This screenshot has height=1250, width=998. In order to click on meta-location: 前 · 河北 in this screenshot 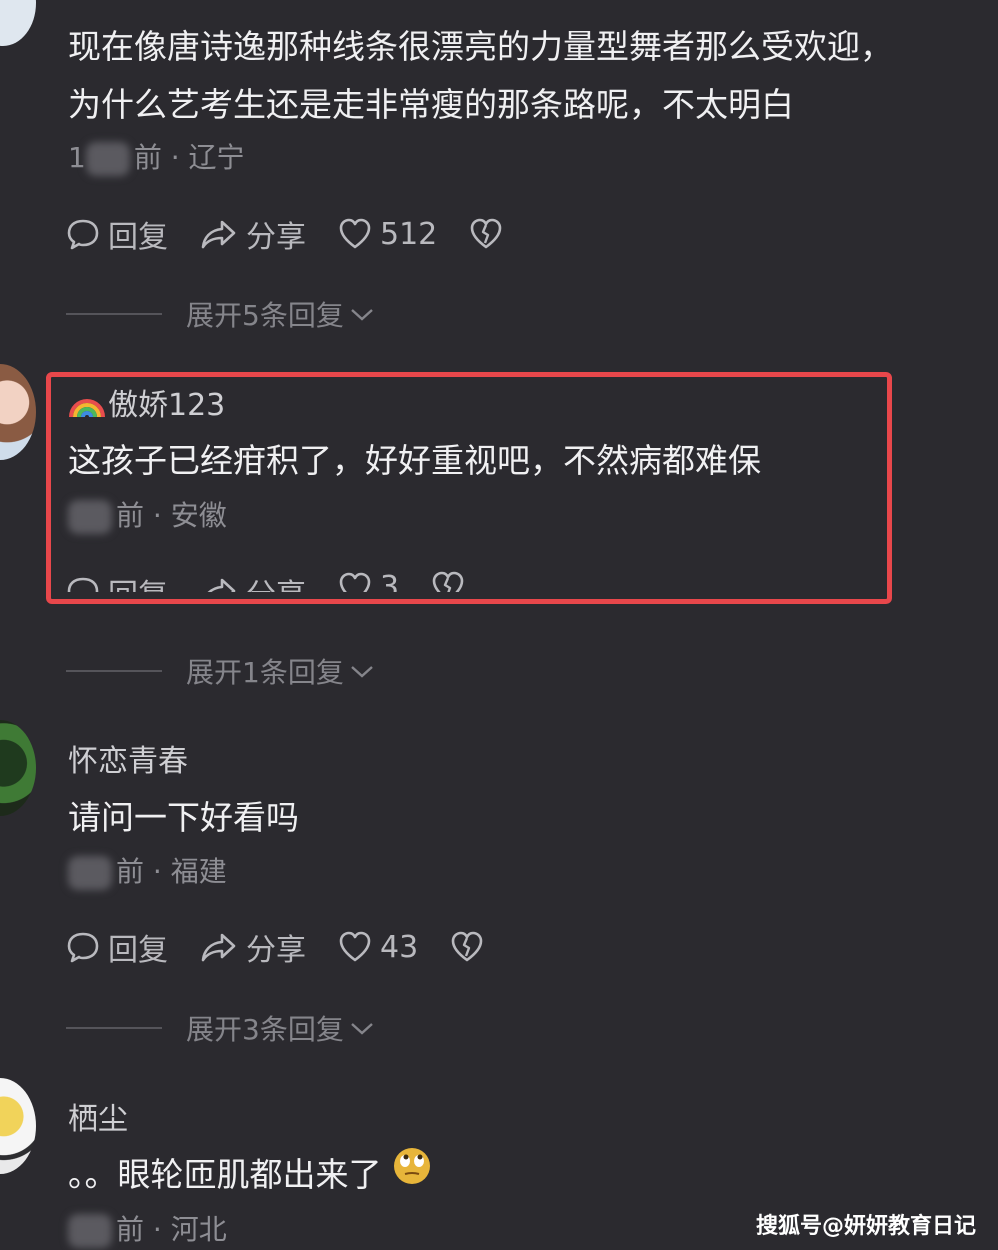, I will do `click(171, 1229)`.